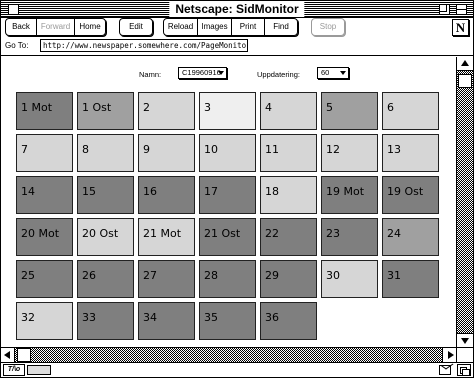 The width and height of the screenshot is (474, 378). I want to click on location-label: Go To:, so click(17, 45).